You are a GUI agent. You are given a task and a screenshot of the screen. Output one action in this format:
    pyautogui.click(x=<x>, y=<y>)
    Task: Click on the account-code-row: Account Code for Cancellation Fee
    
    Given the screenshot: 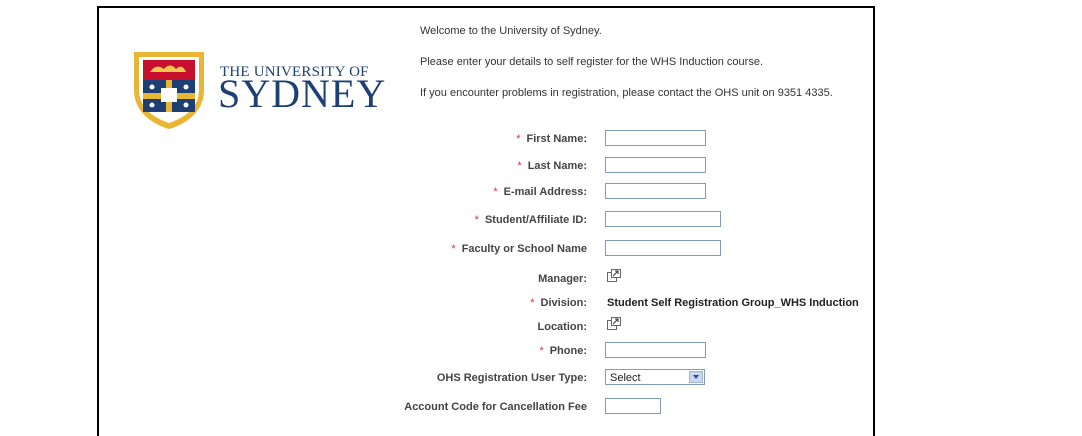 What is the action you would take?
    pyautogui.click(x=635, y=408)
    